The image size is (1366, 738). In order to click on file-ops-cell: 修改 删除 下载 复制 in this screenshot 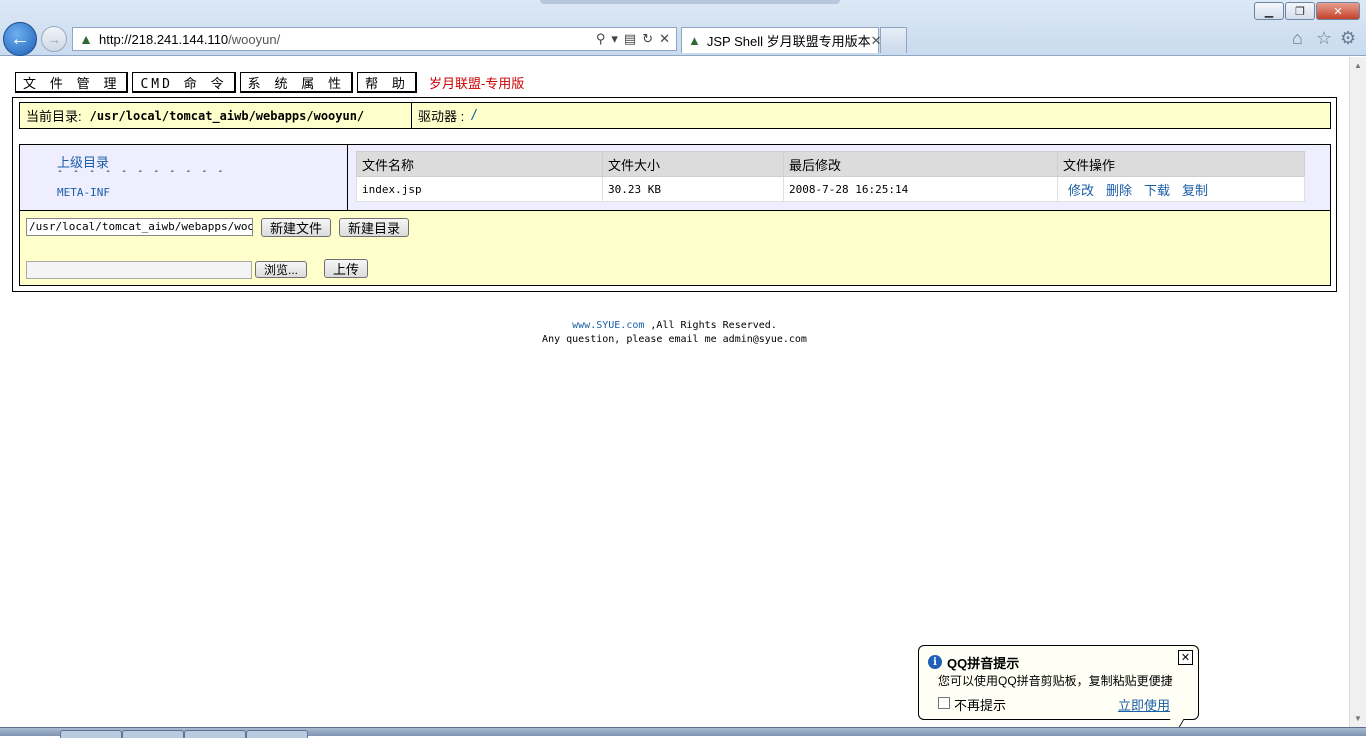, I will do `click(1181, 189)`.